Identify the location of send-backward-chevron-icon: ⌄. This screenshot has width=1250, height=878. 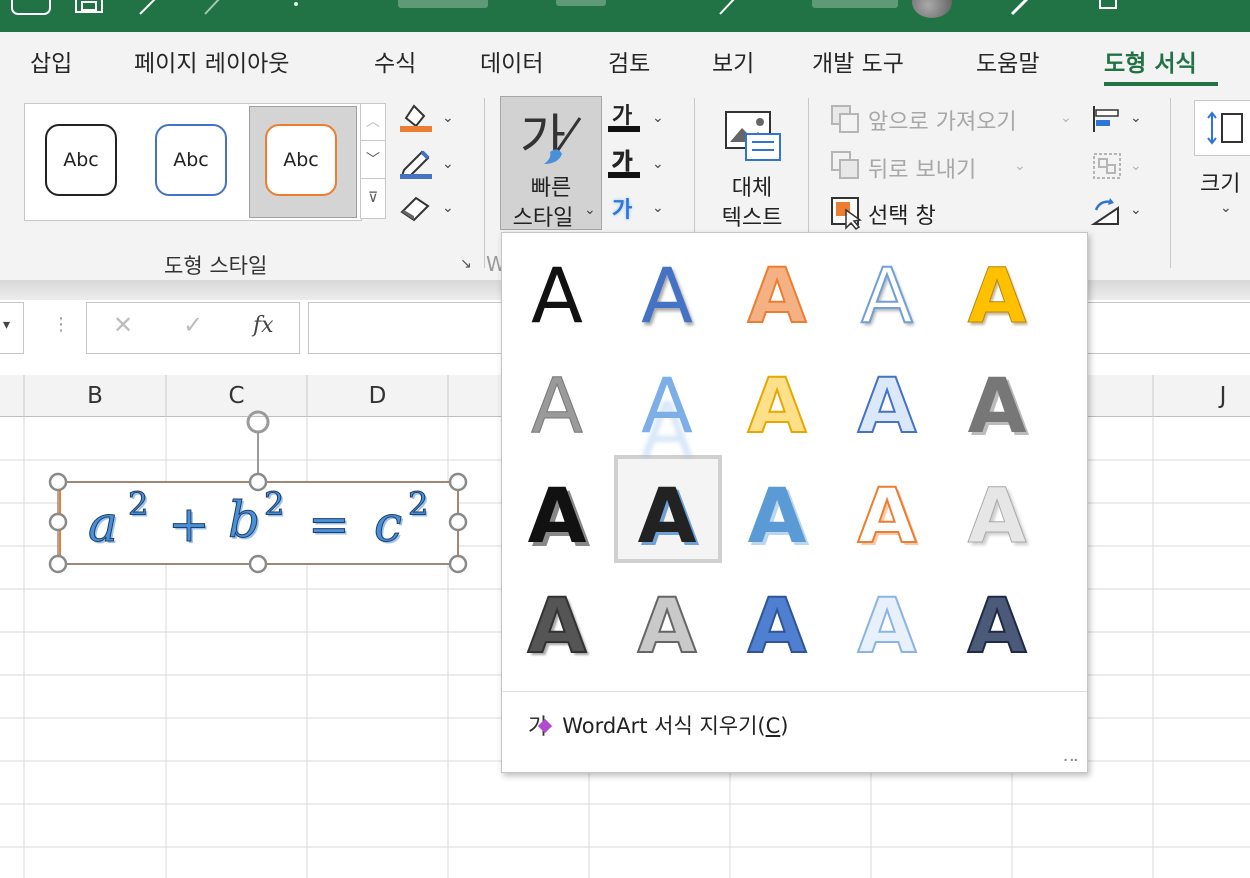
(1020, 166).